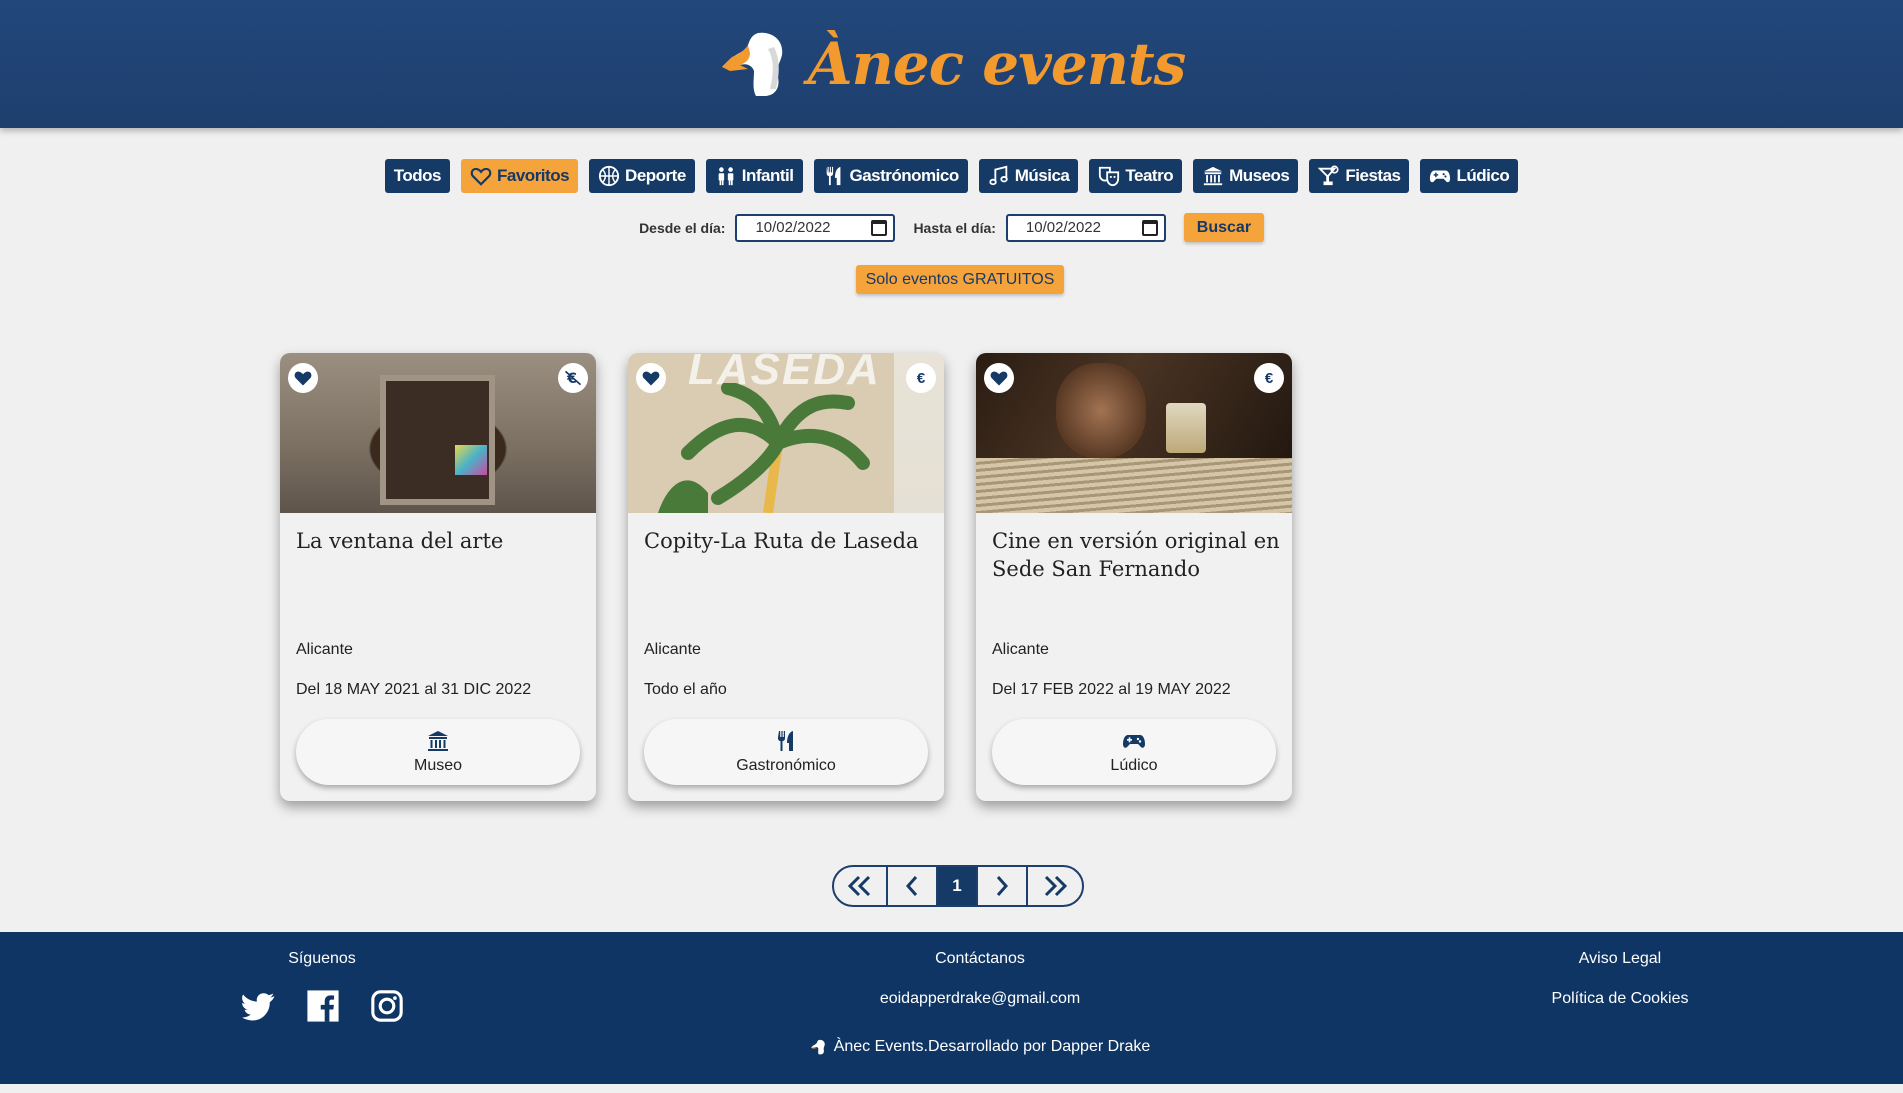 The height and width of the screenshot is (1093, 1903). I want to click on event-category-button: Museo, so click(438, 752).